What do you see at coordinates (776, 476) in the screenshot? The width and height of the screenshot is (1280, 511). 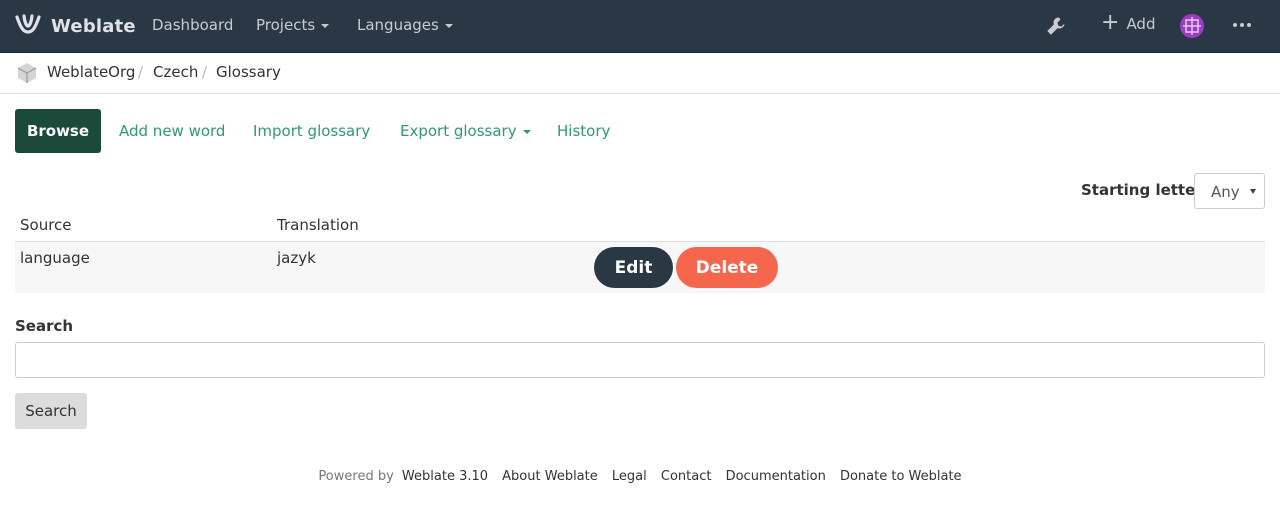 I see `footer-link-documentation: Documentation` at bounding box center [776, 476].